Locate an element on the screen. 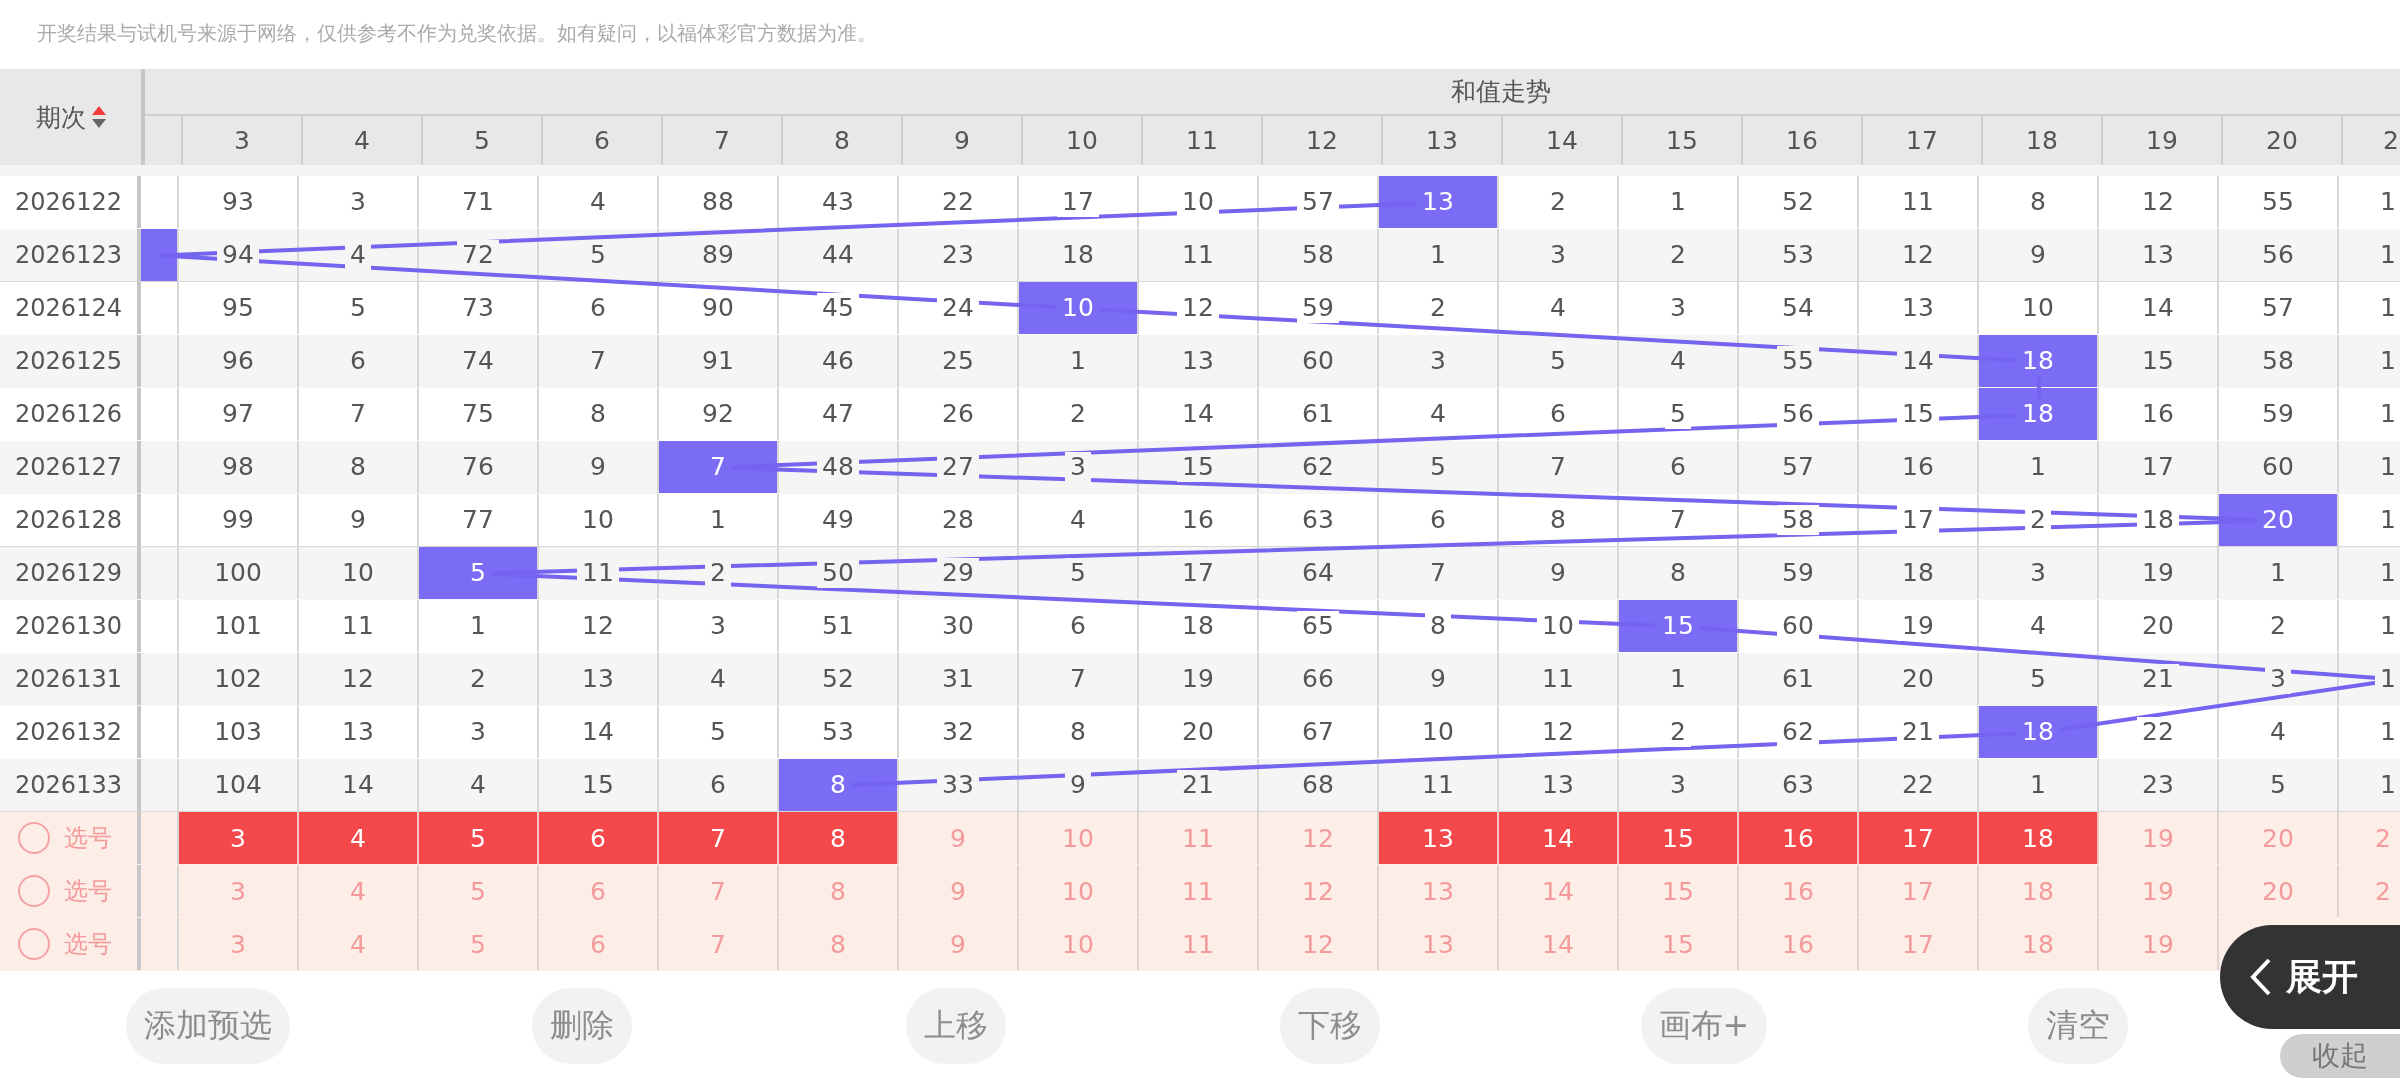 The height and width of the screenshot is (1080, 2400). hit-cell: 13 is located at coordinates (1439, 202).